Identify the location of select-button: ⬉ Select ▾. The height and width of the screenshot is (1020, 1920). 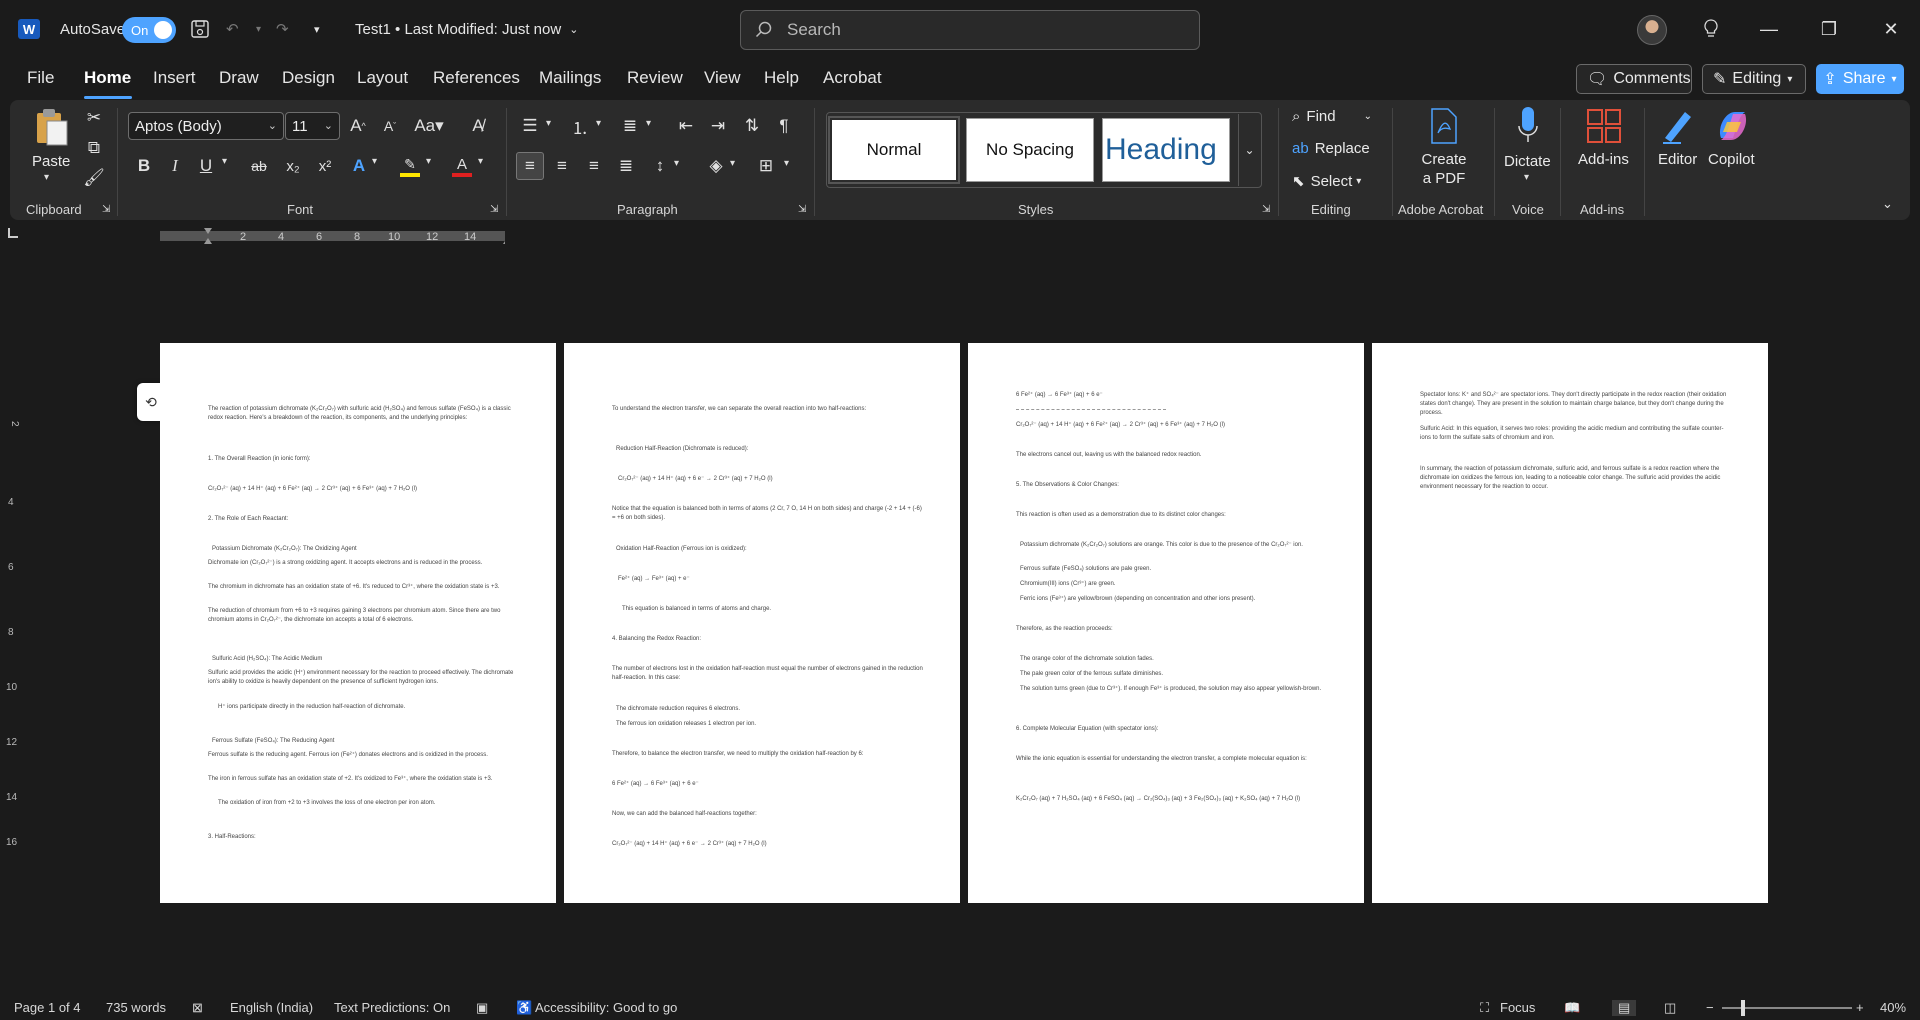
(1326, 181).